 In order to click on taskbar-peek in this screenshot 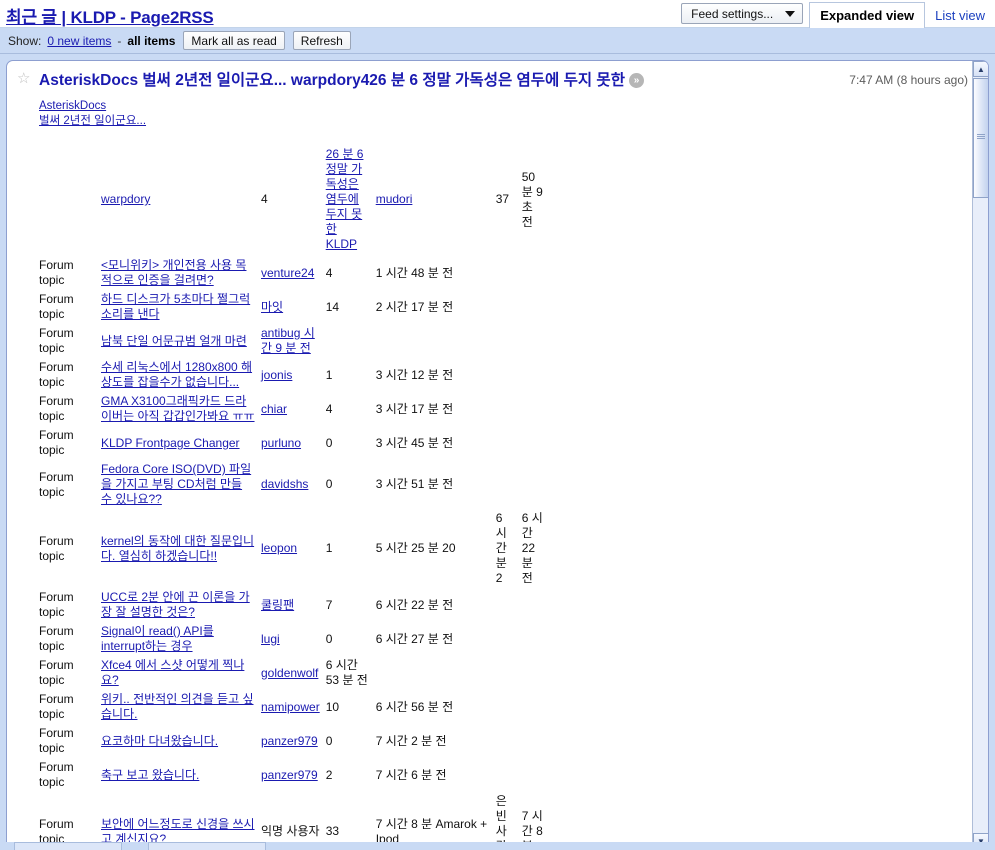, I will do `click(497, 846)`.